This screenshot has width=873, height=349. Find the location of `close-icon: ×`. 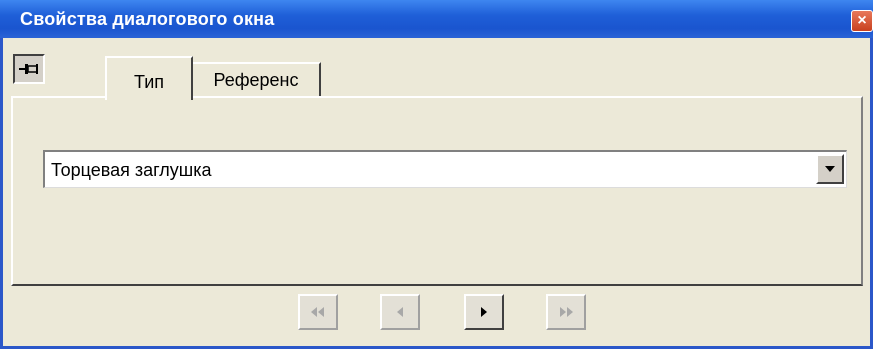

close-icon: × is located at coordinates (862, 20).